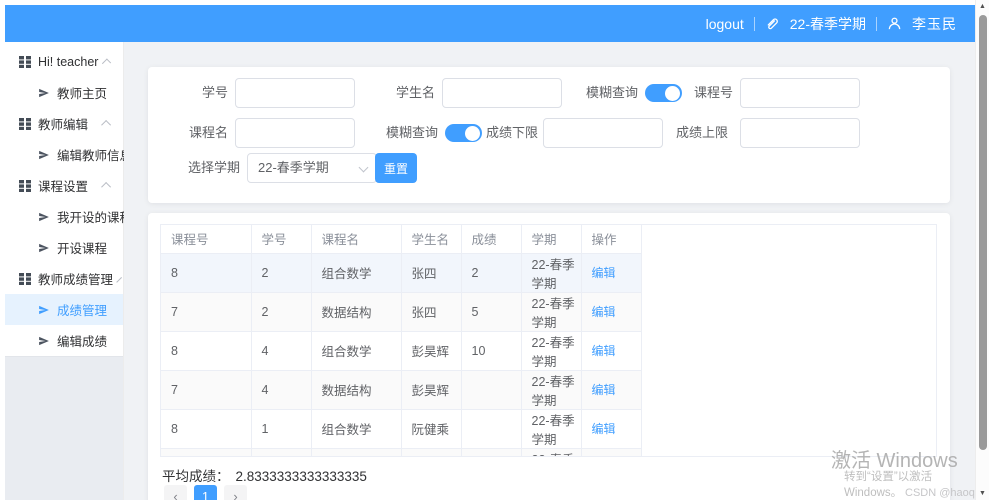 Image resolution: width=989 pixels, height=500 pixels. What do you see at coordinates (611, 239) in the screenshot?
I see `col-actions: 操作` at bounding box center [611, 239].